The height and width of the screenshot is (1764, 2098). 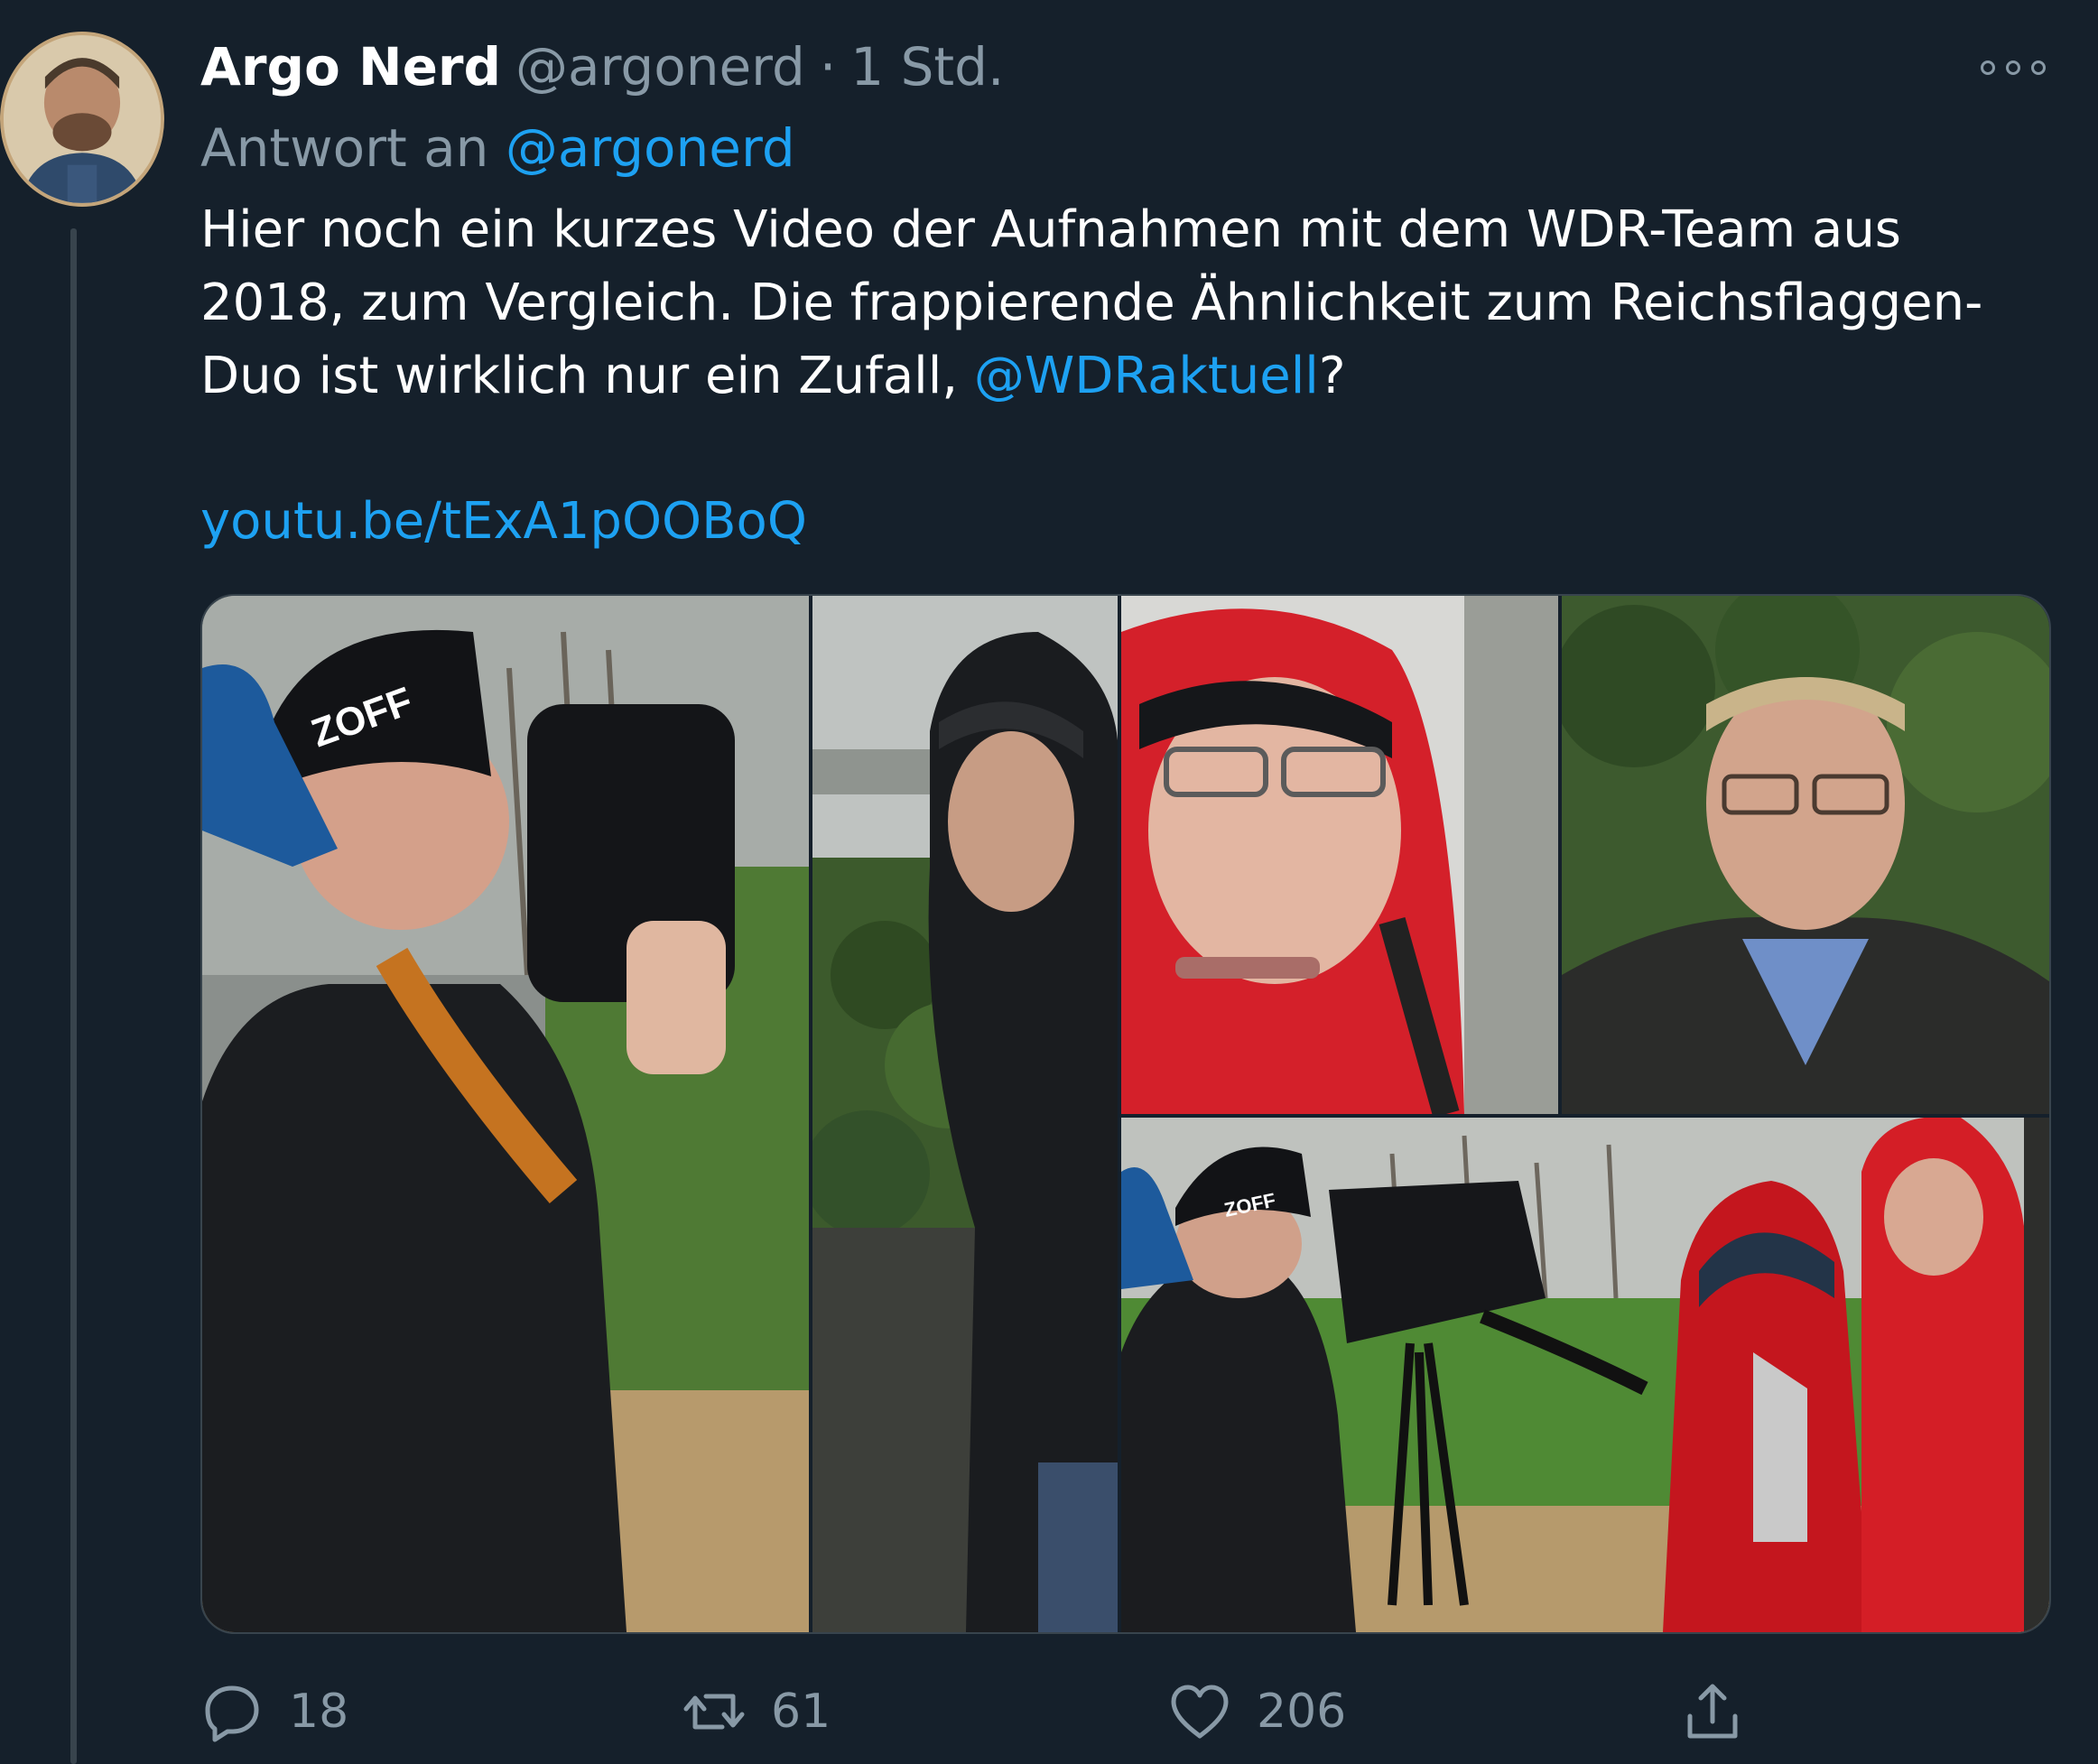 I want to click on photo-image: ZOFF, so click(x=1585, y=1375).